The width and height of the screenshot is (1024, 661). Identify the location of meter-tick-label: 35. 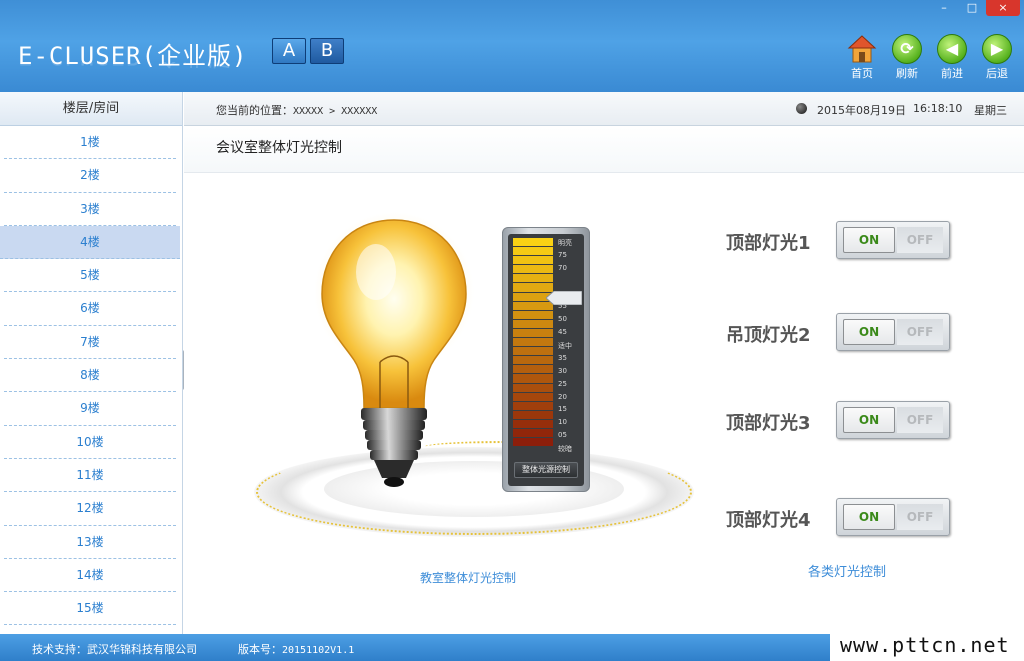
(562, 357).